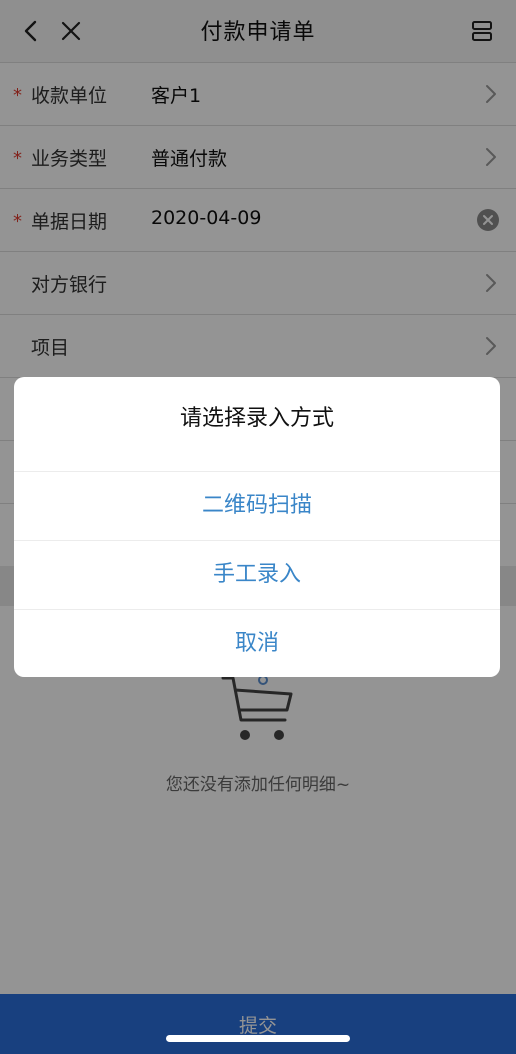 The height and width of the screenshot is (1054, 516). Describe the element at coordinates (257, 643) in the screenshot. I see `cancel-option: 取消` at that location.